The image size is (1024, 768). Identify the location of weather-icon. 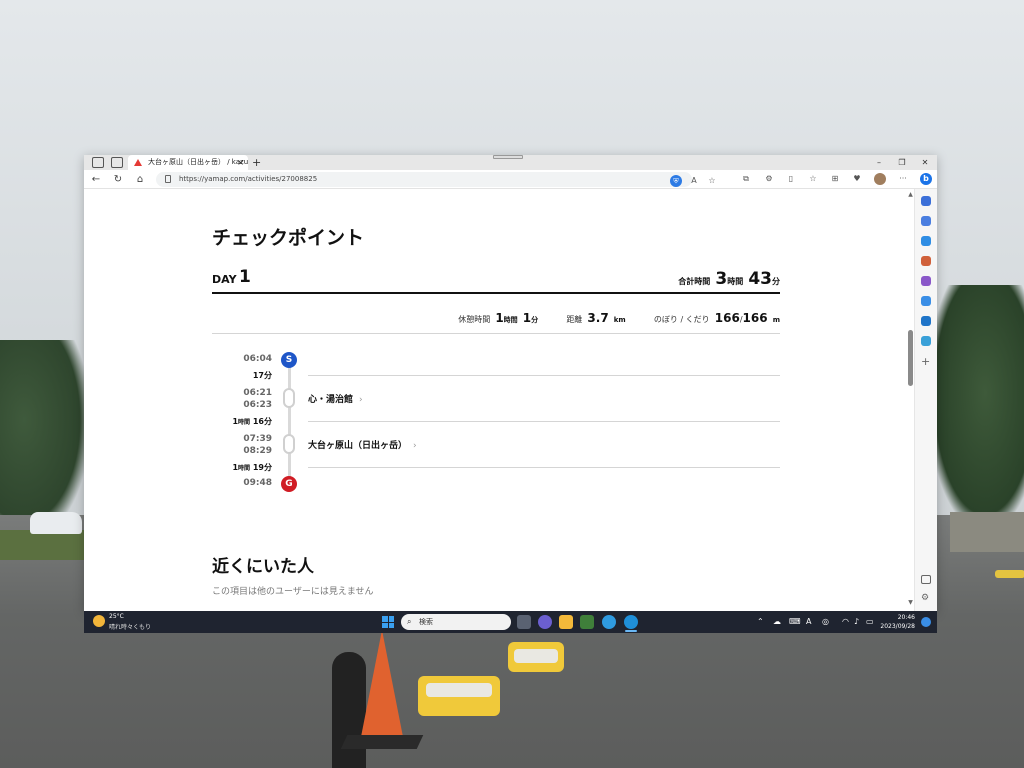
(99, 621).